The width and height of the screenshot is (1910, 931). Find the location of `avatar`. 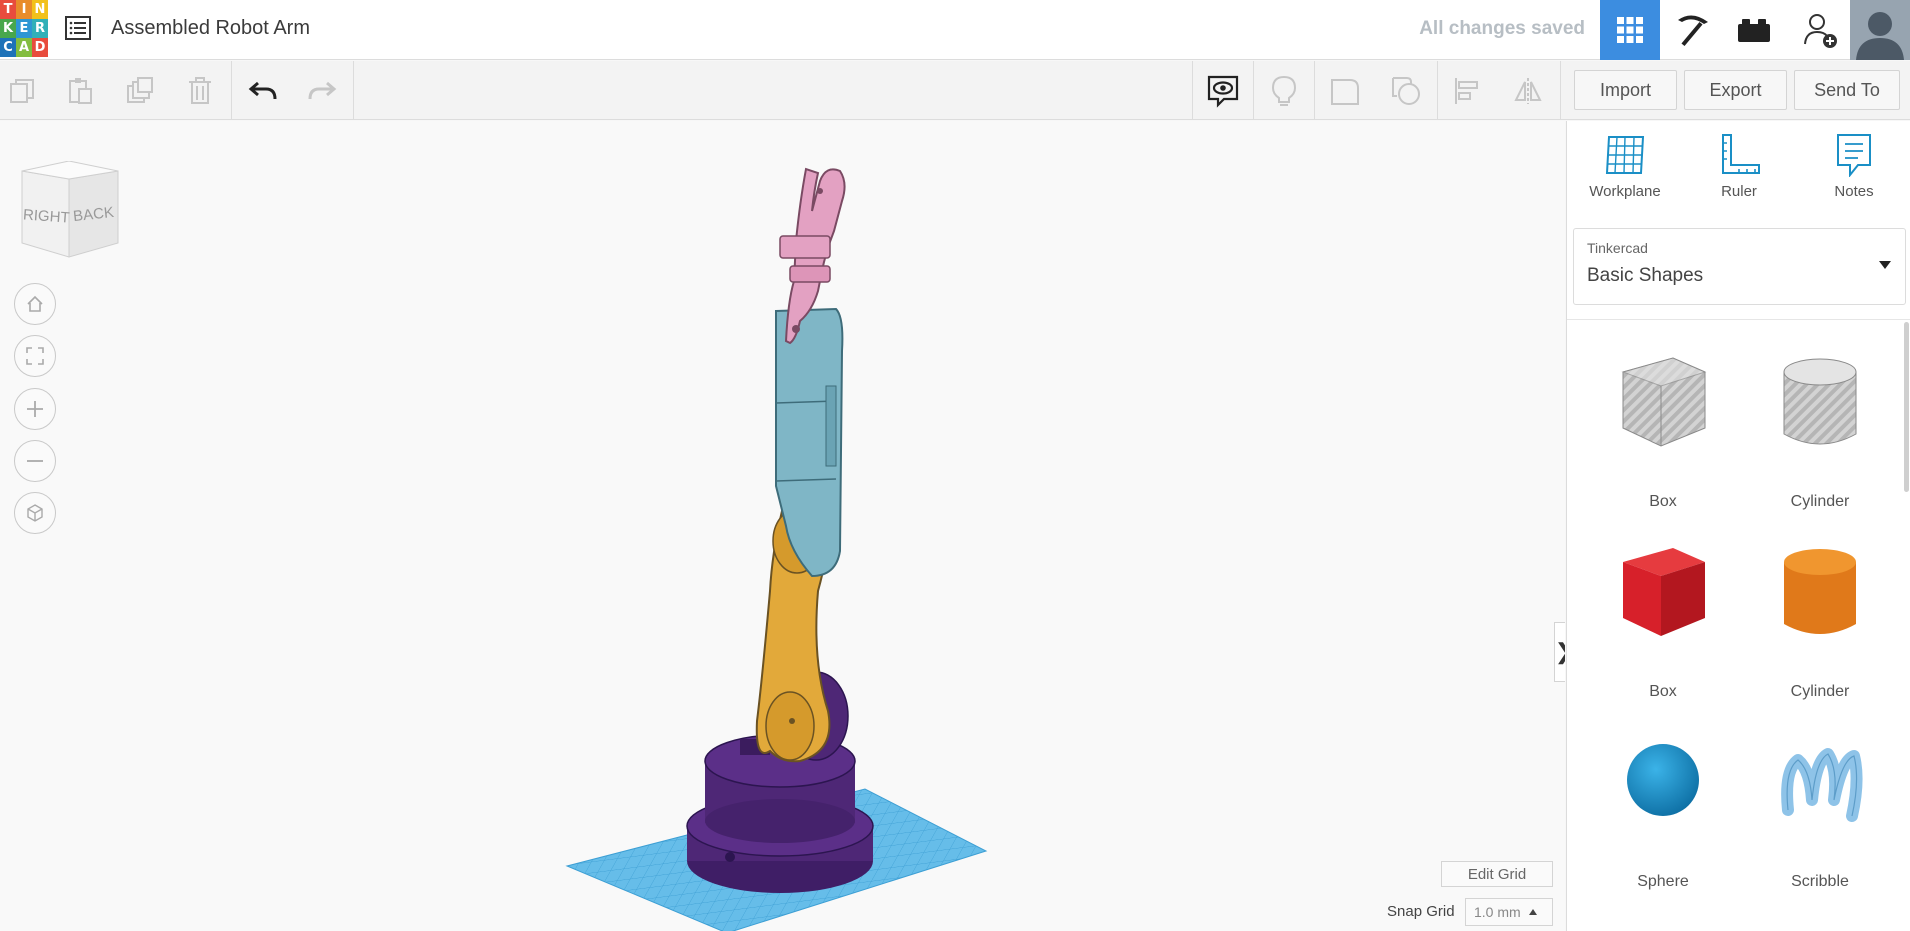

avatar is located at coordinates (1880, 30).